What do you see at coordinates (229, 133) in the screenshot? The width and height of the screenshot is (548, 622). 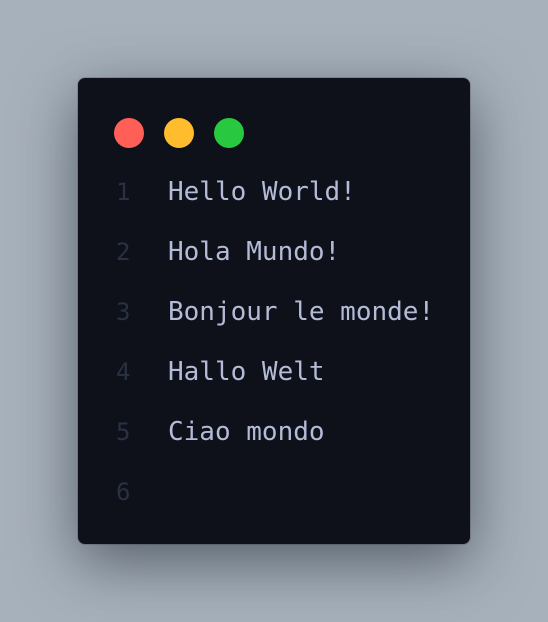 I see `maximize-button` at bounding box center [229, 133].